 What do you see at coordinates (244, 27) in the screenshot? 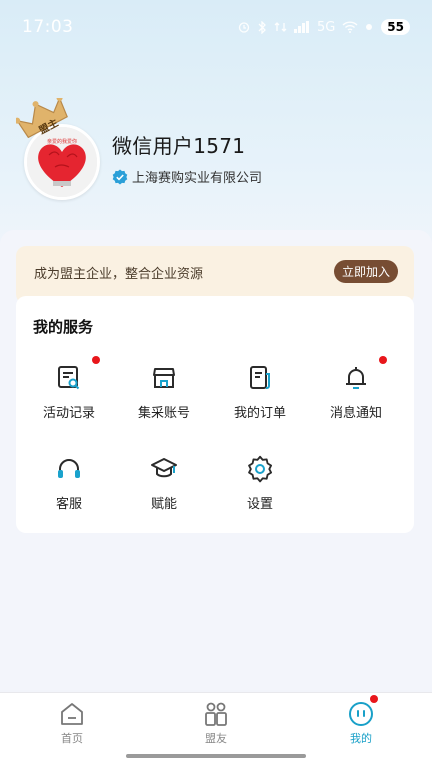
I see `alarm-icon` at bounding box center [244, 27].